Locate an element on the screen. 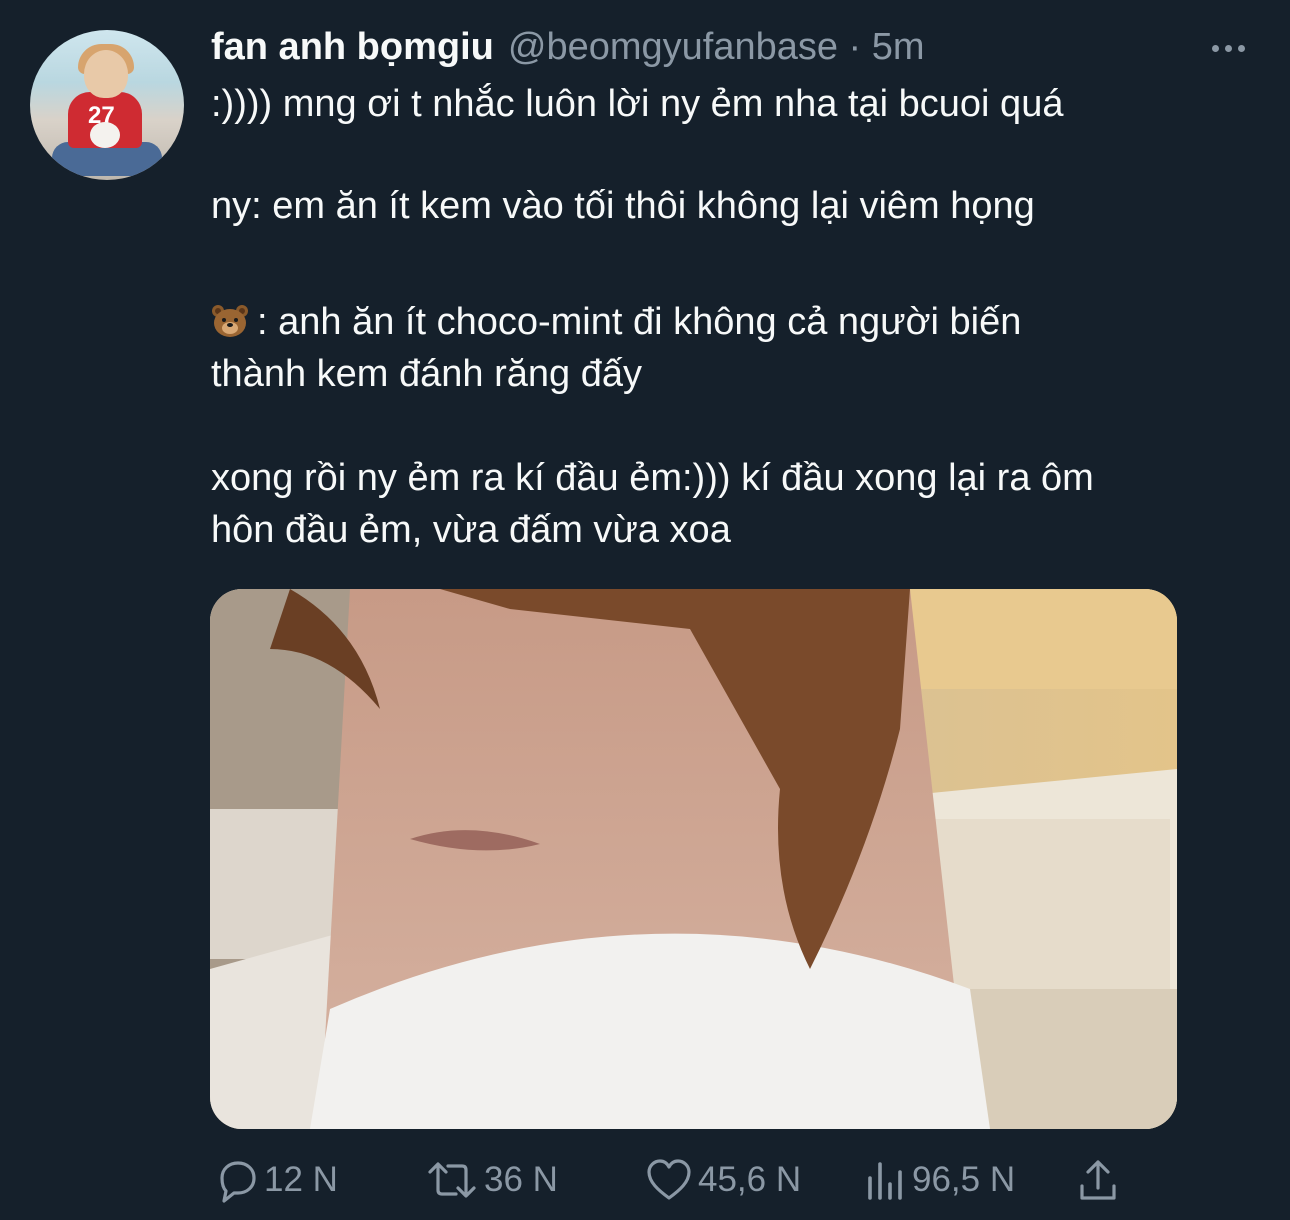 Image resolution: width=1290 pixels, height=1220 pixels. share-icon is located at coordinates (1098, 1180).